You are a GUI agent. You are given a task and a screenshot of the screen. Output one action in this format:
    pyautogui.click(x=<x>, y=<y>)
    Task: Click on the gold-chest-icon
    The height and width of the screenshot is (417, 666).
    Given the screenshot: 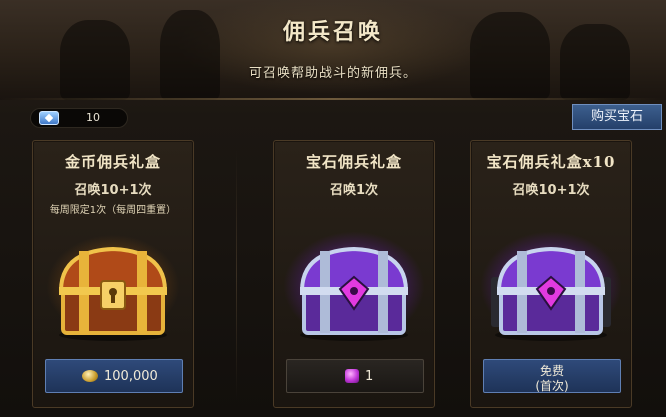 What is the action you would take?
    pyautogui.click(x=113, y=289)
    